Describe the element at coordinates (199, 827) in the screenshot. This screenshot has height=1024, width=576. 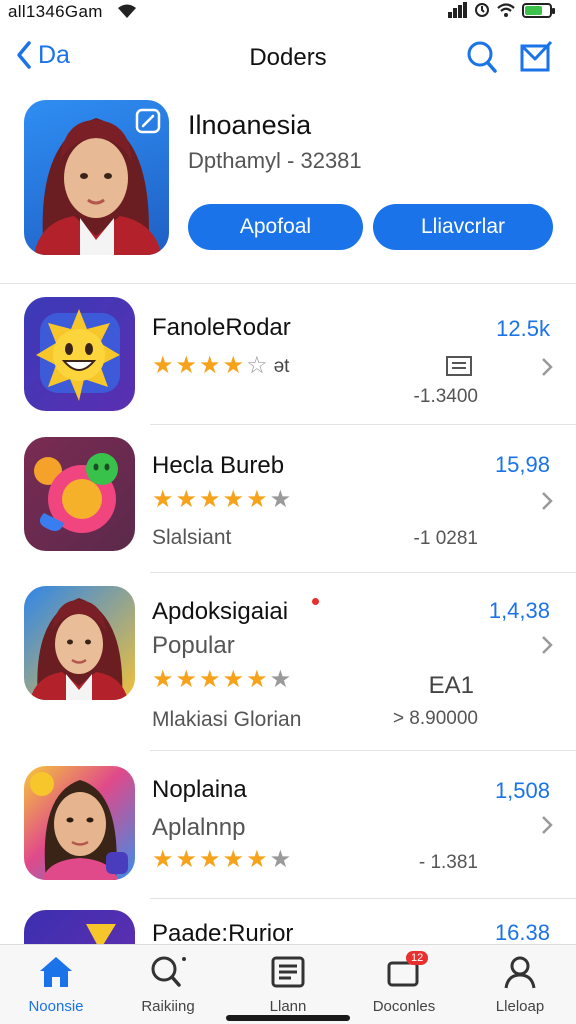
I see `item-subtitle: Aplalnnp` at that location.